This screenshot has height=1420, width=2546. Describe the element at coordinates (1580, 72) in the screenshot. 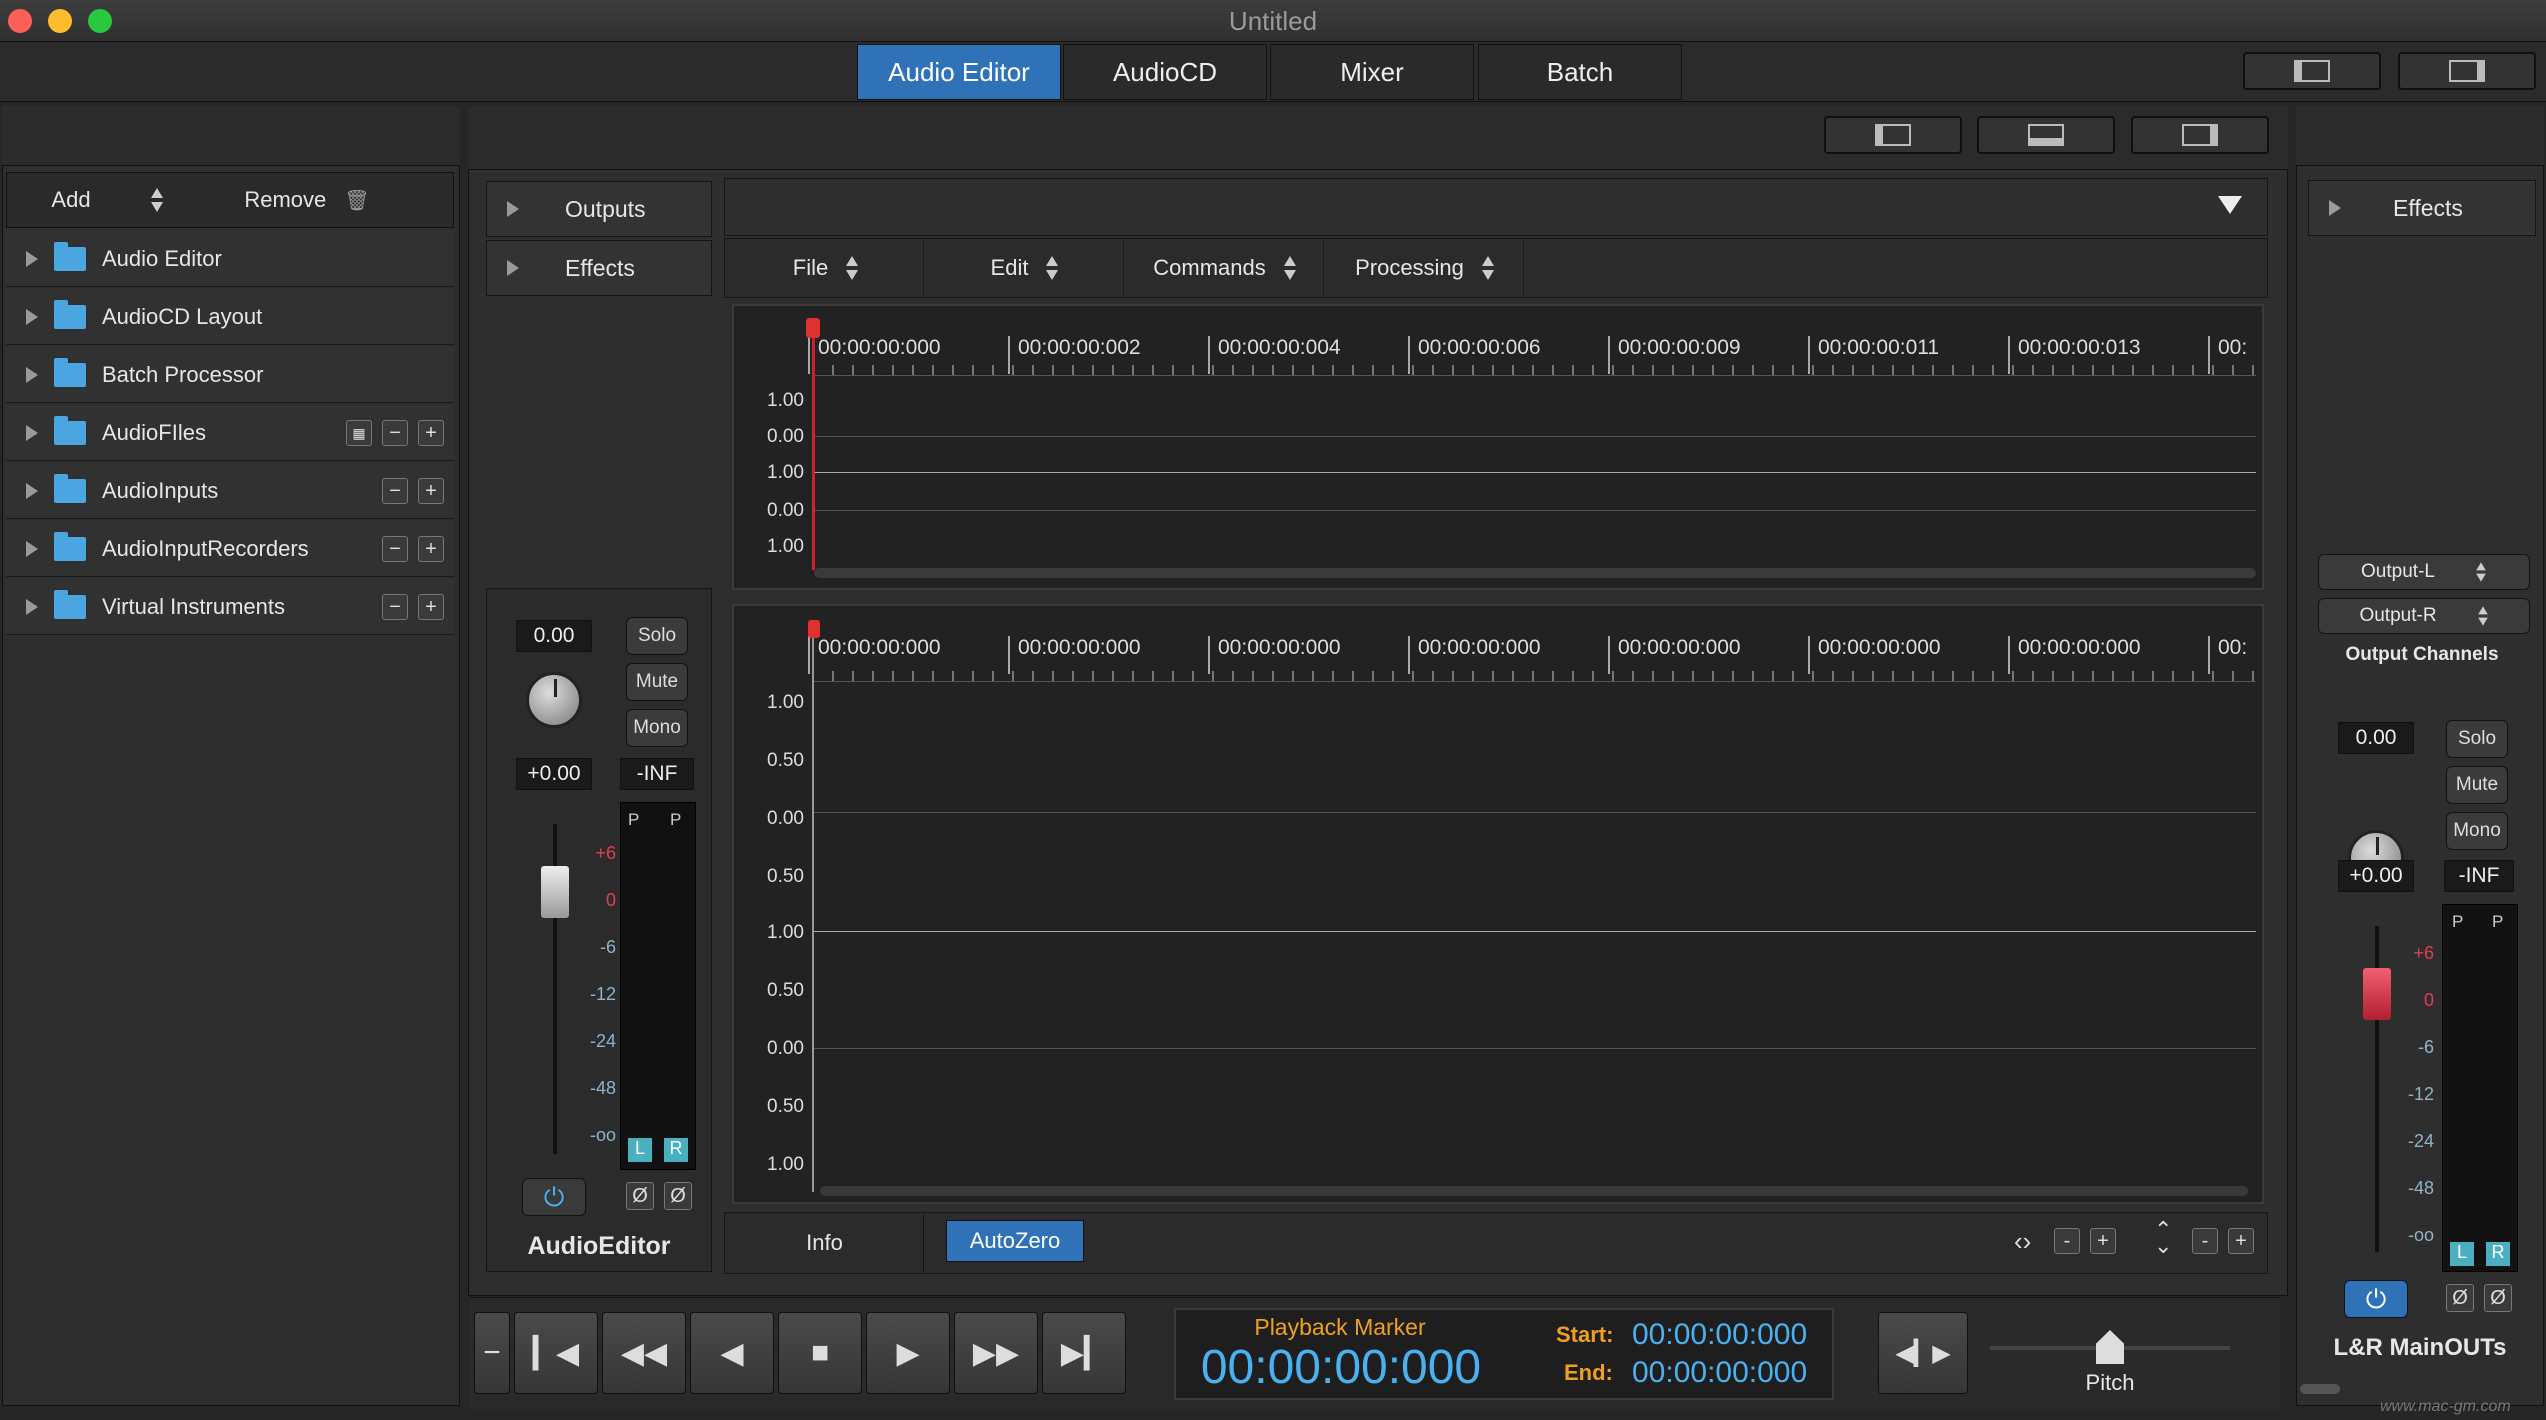

I see `tab-batch: Batch` at that location.